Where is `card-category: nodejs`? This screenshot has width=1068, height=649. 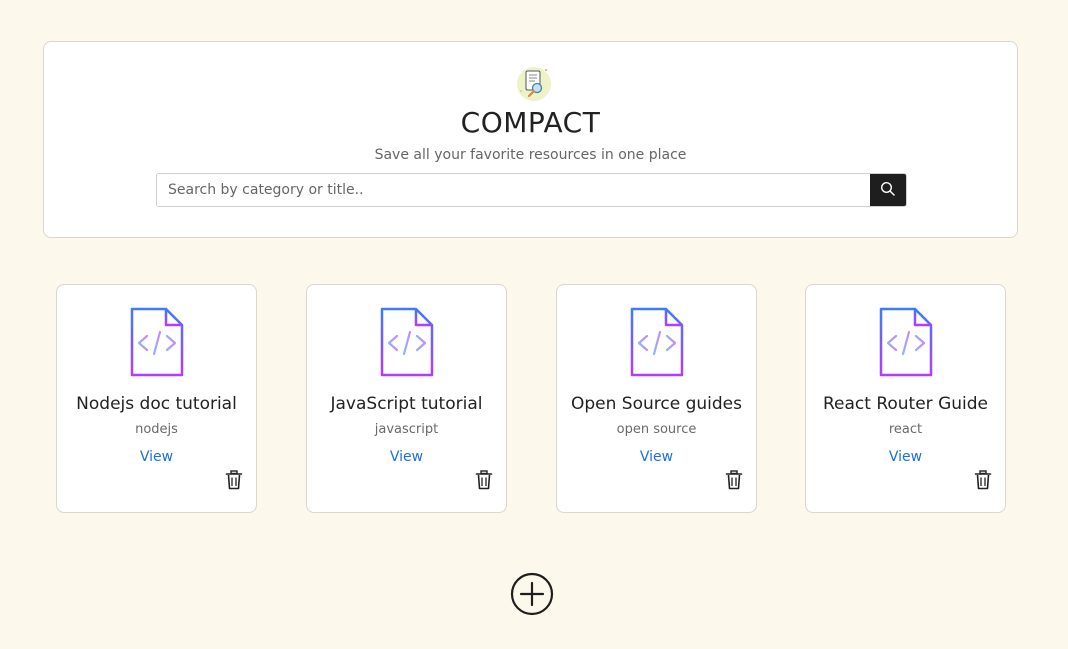
card-category: nodejs is located at coordinates (156, 429).